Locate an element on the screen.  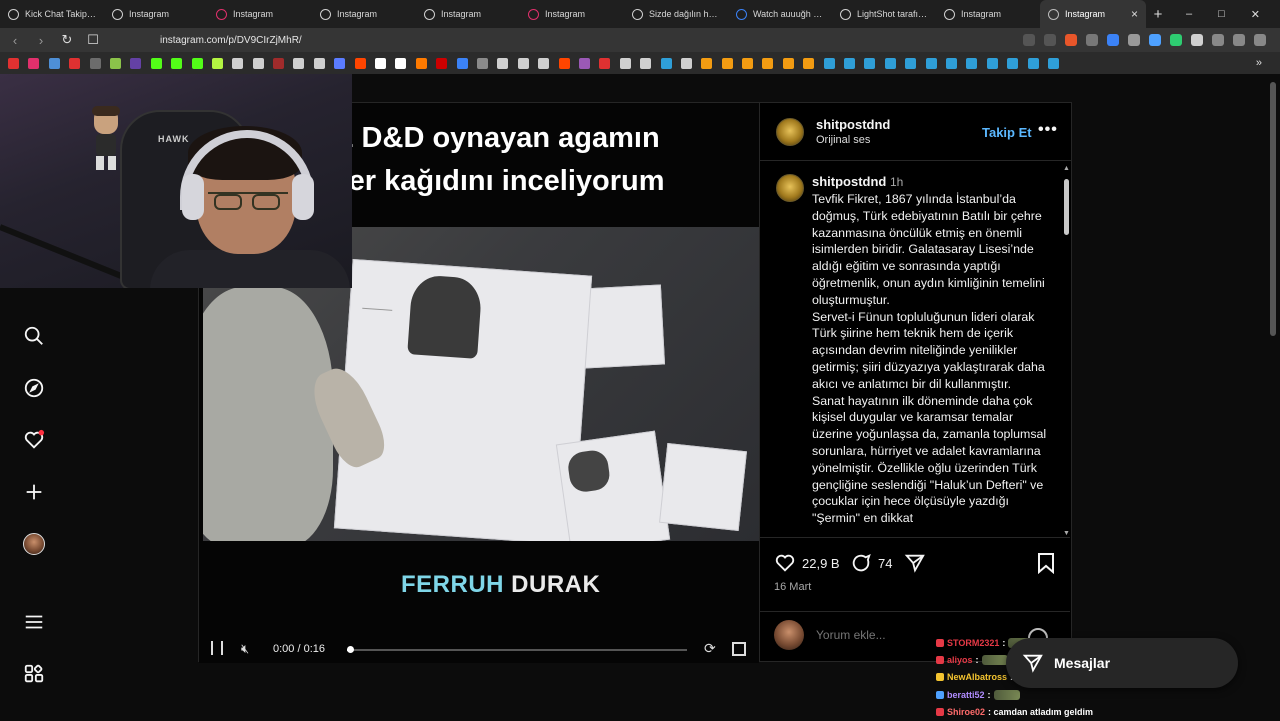
notifications-heart-icon is located at coordinates (34, 440).